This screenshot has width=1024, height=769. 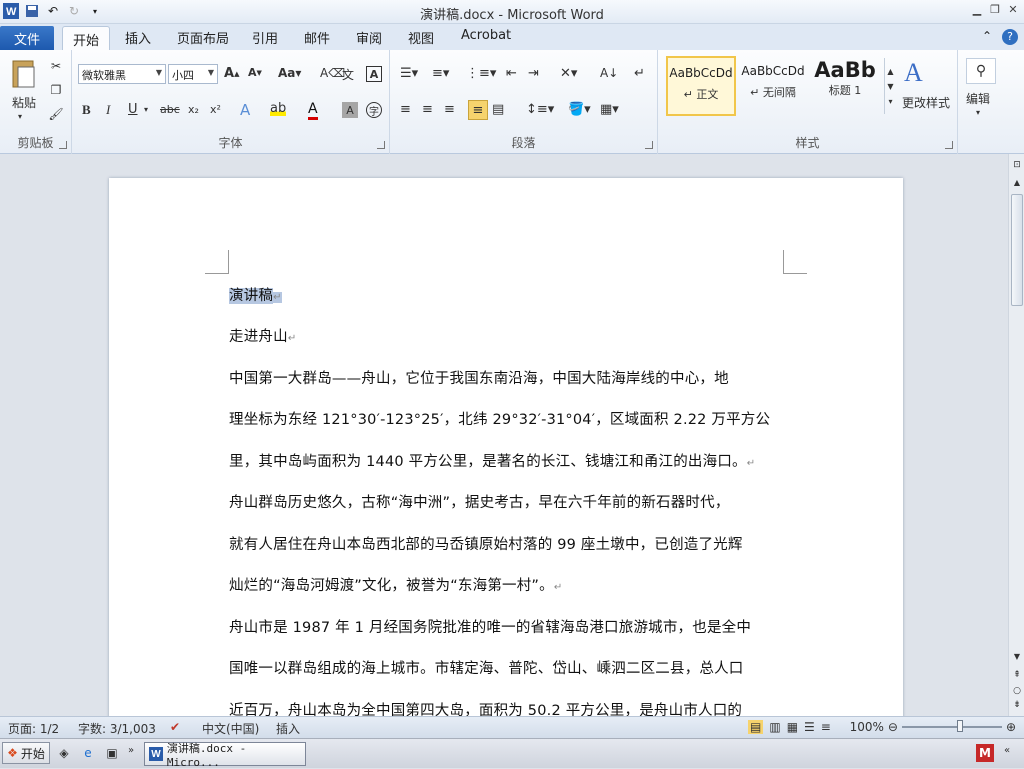 What do you see at coordinates (175, 727) in the screenshot?
I see `proofing-icon: ✔` at bounding box center [175, 727].